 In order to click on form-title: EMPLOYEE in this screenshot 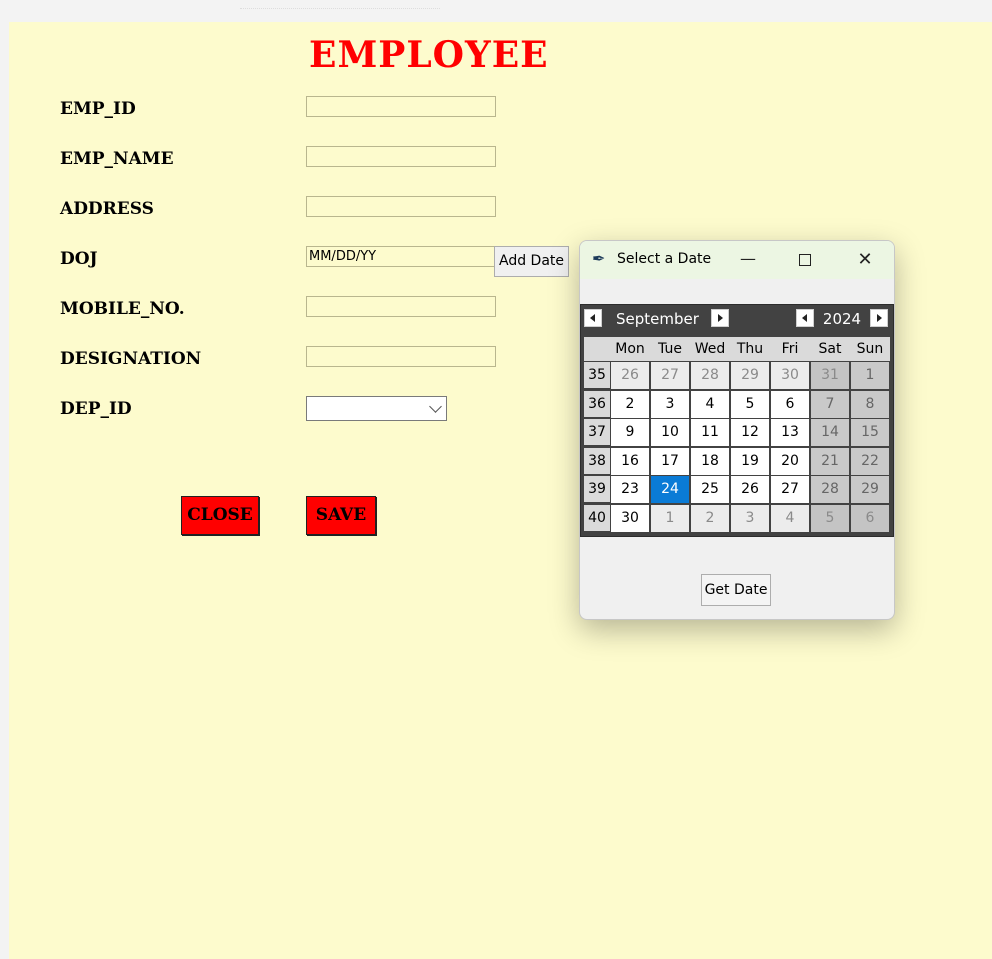, I will do `click(429, 55)`.